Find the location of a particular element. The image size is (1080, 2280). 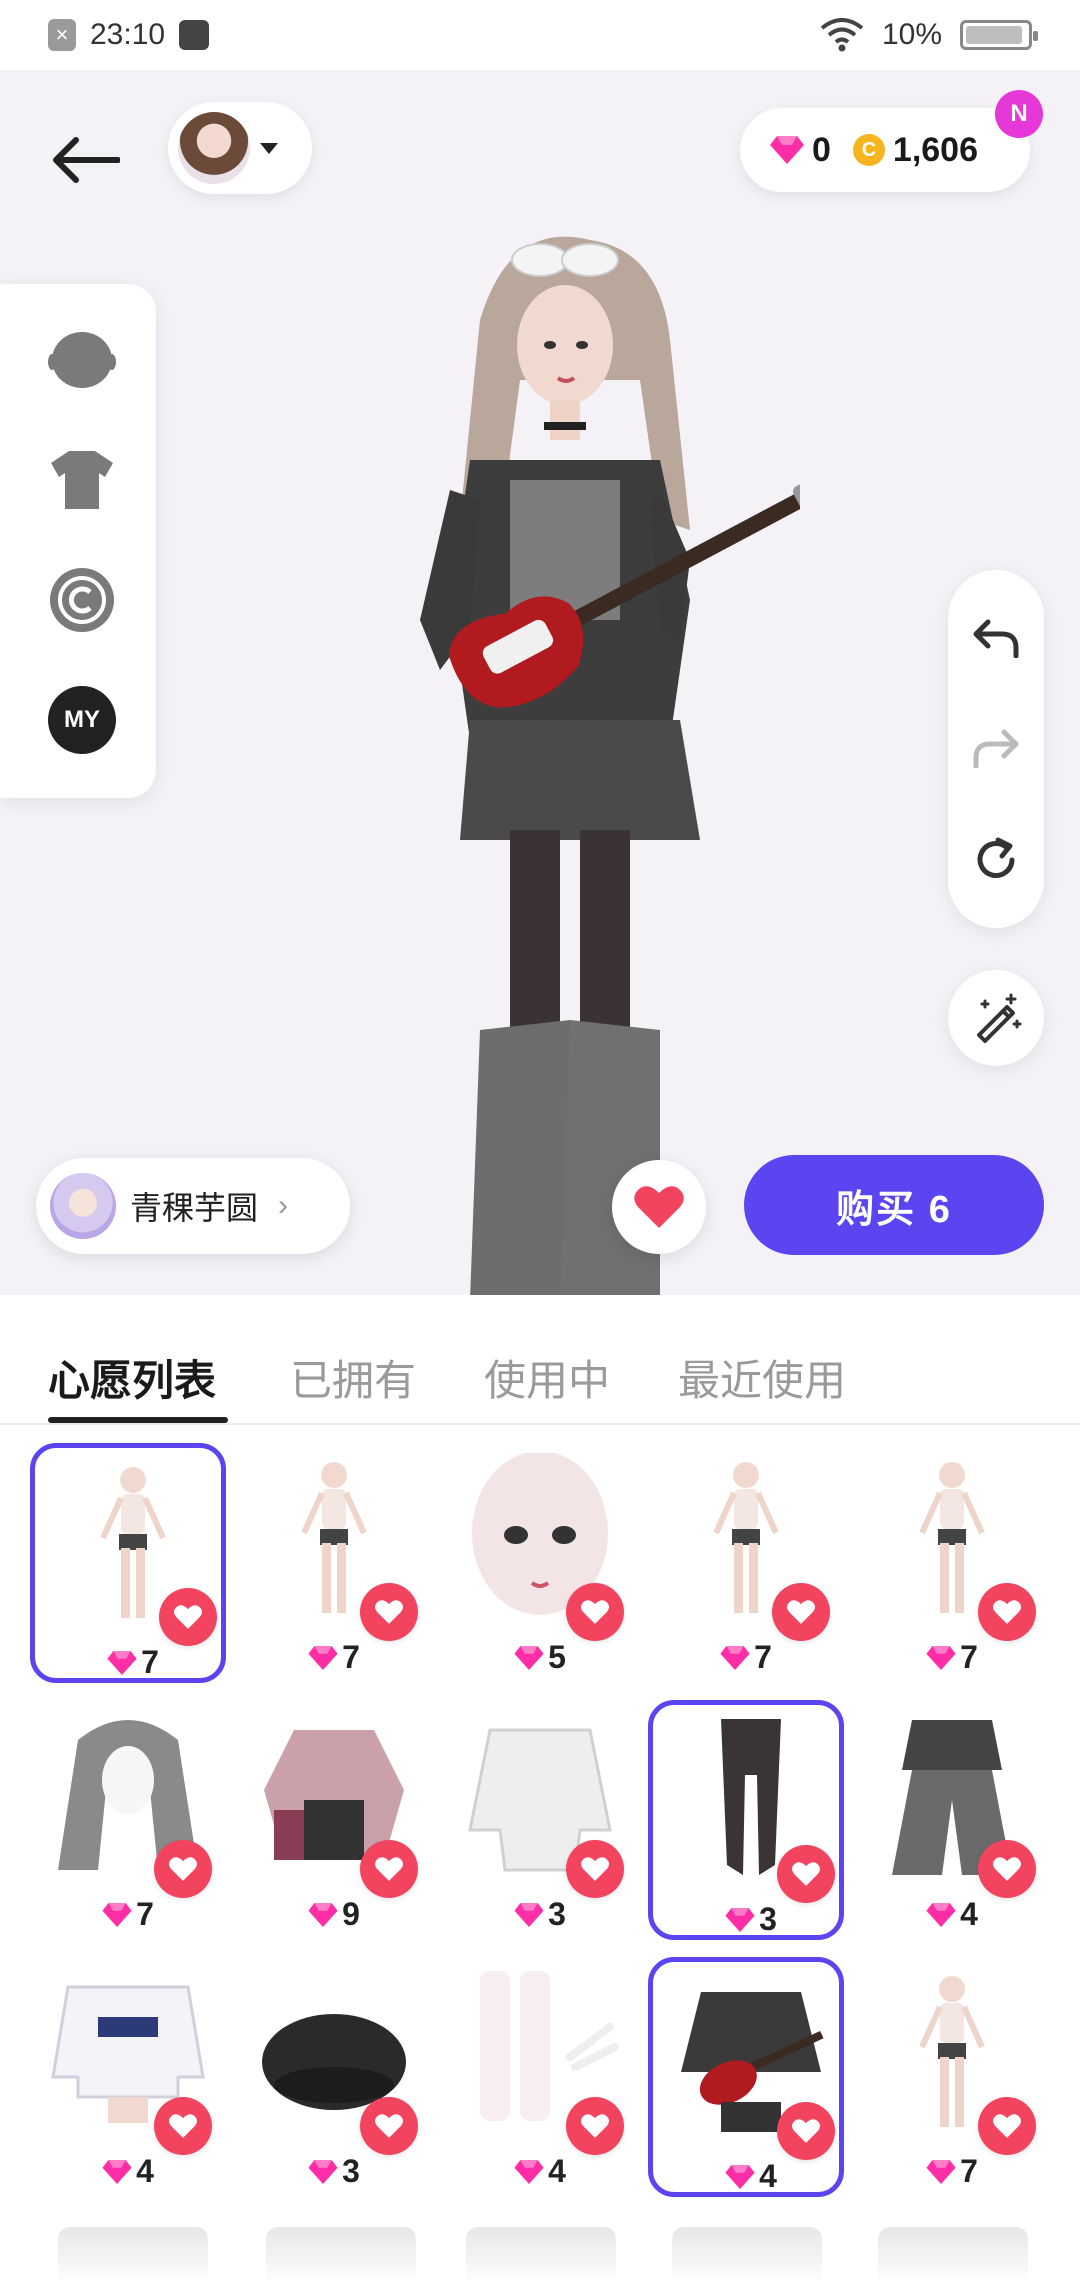

battery-icon is located at coordinates (999, 35).